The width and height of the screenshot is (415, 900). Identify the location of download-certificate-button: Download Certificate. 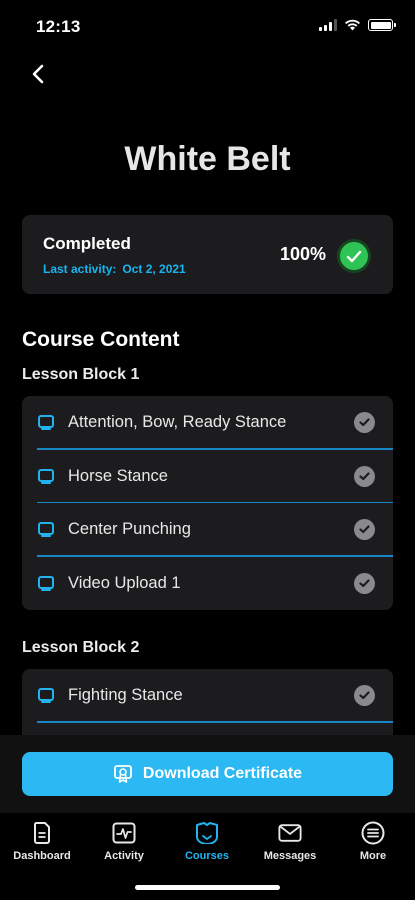
(207, 774).